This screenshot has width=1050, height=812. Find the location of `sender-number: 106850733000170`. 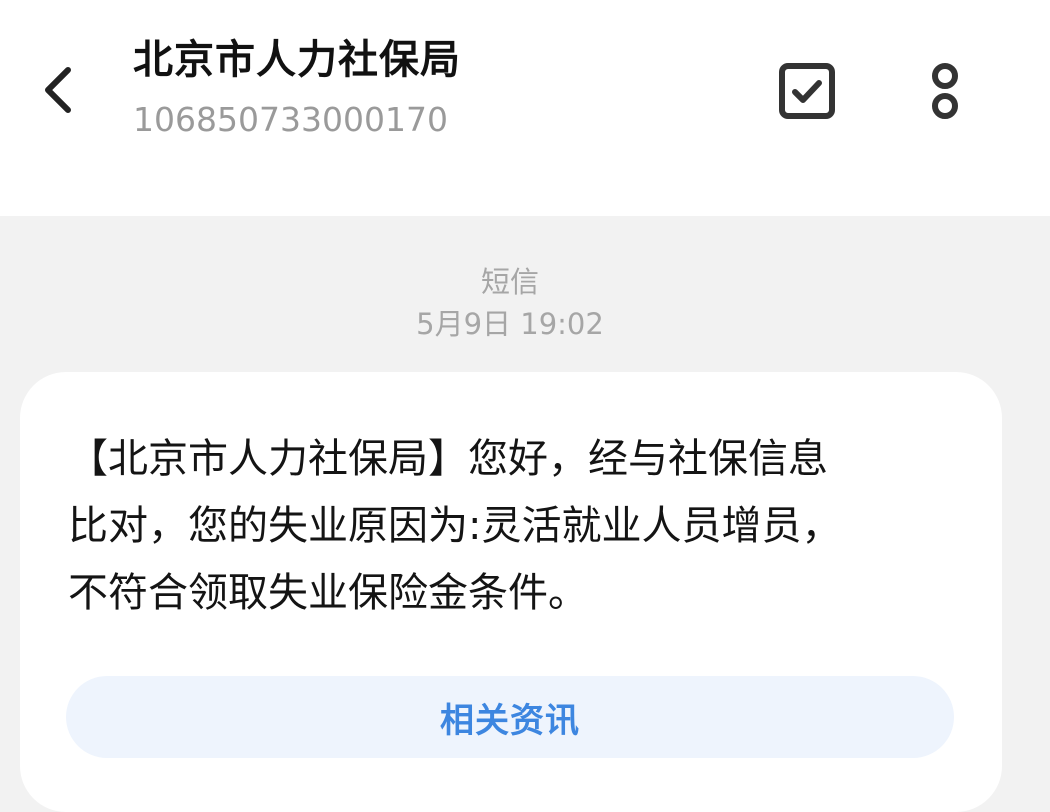

sender-number: 106850733000170 is located at coordinates (290, 119).